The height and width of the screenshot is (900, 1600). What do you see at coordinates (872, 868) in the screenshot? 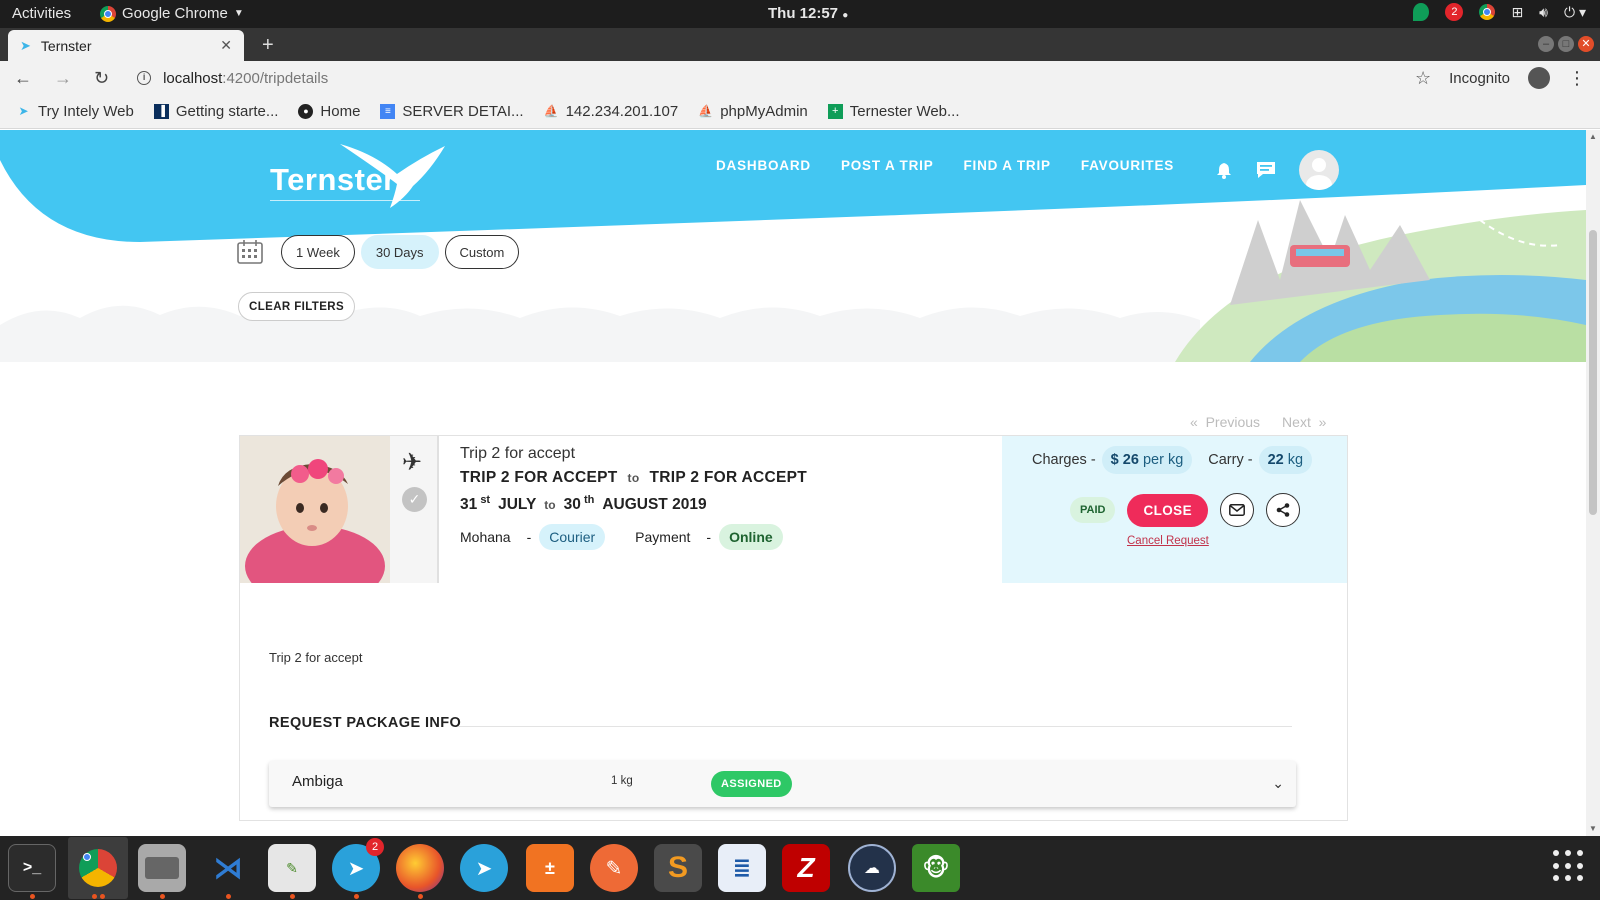
I see `cloud-app-icon: ☁` at bounding box center [872, 868].